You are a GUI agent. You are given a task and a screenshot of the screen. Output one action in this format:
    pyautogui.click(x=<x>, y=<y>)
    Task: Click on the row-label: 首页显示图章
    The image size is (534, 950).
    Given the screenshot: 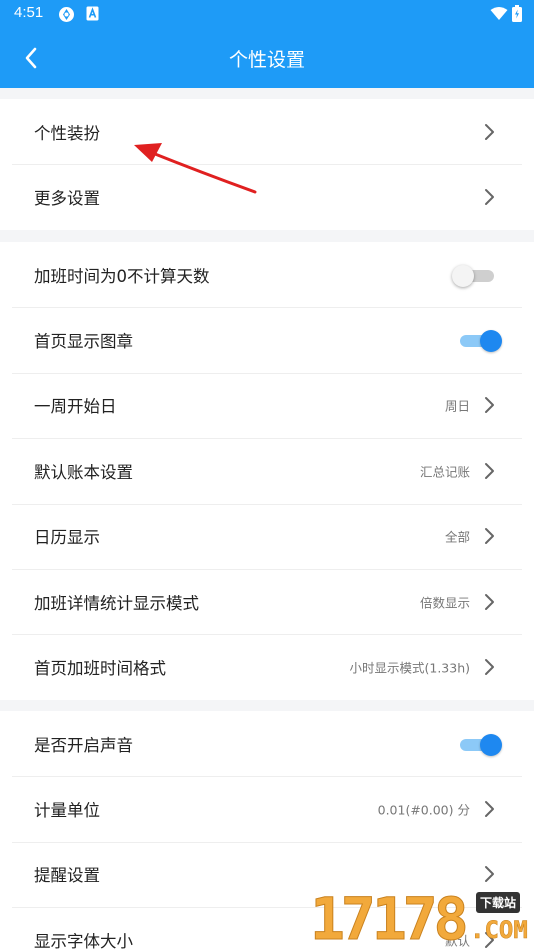 What is the action you would take?
    pyautogui.click(x=83, y=342)
    